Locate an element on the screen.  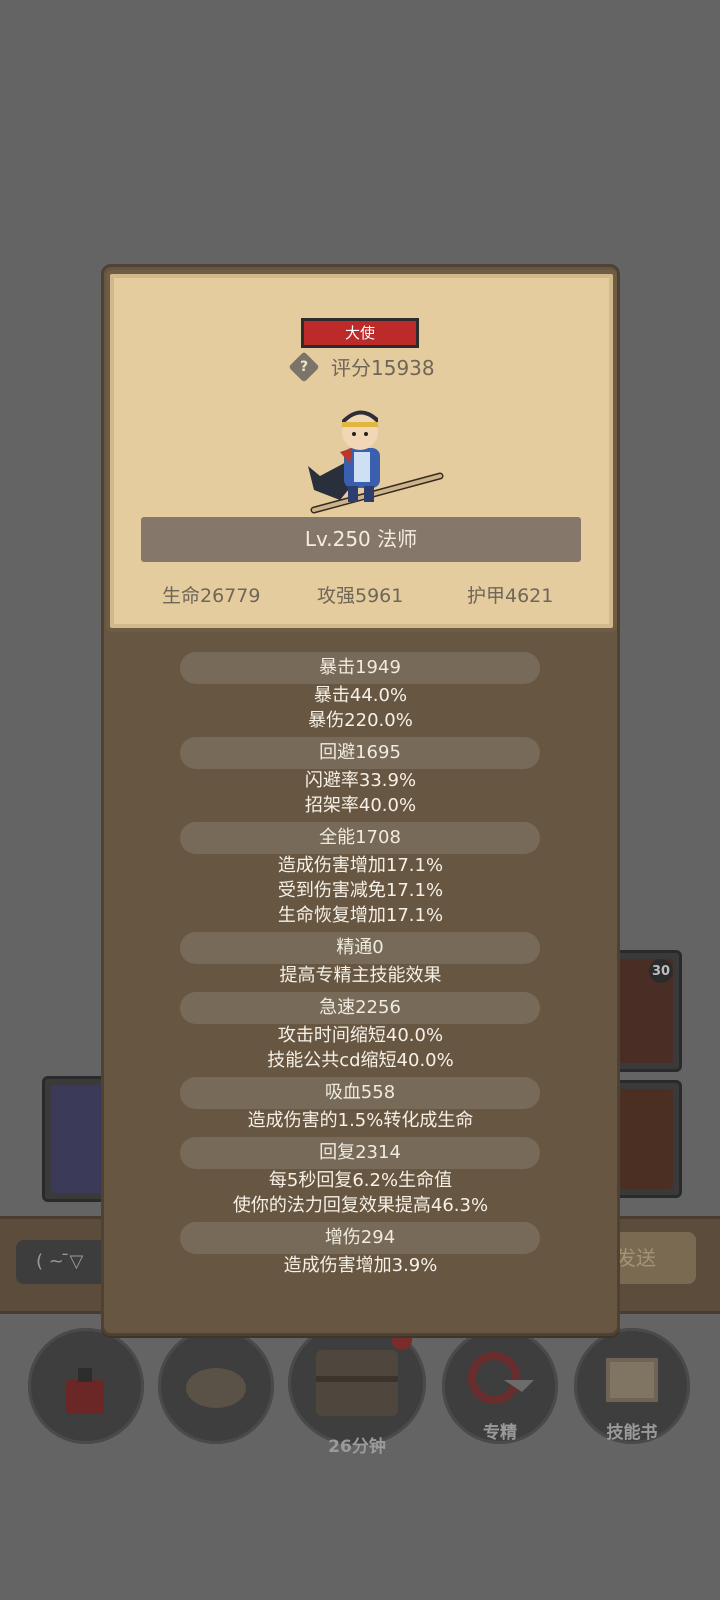
stat-line: 使你的法力回复效果提高46.3% is located at coordinates (360, 1205).